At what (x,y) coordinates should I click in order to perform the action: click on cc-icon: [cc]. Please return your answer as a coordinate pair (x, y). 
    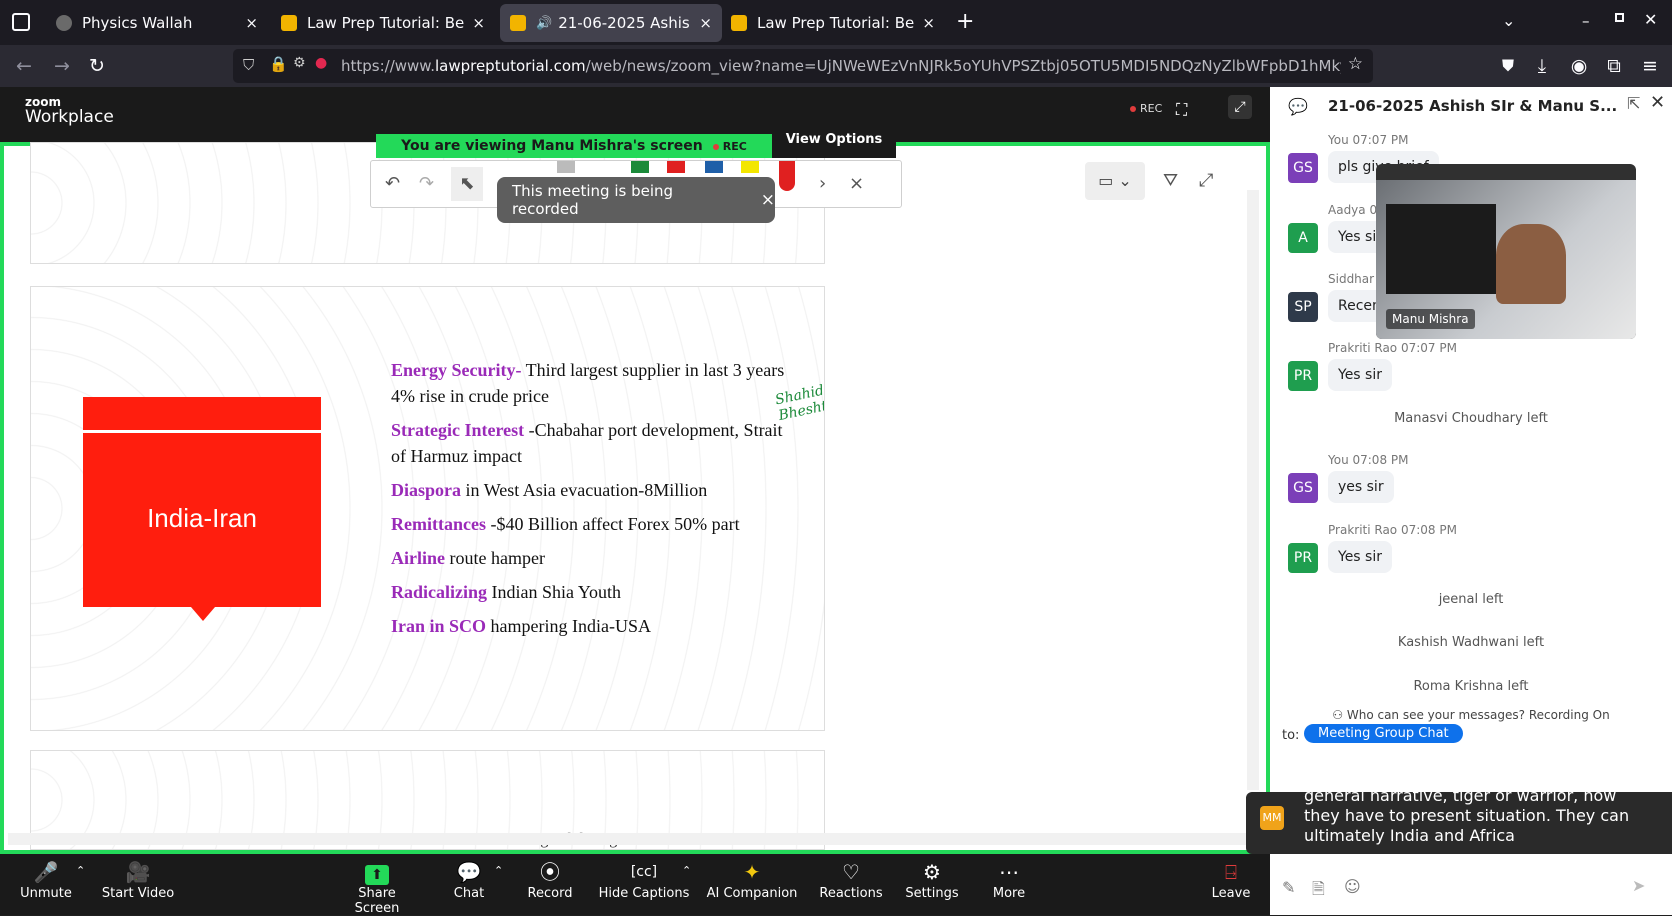
    Looking at the image, I should click on (644, 872).